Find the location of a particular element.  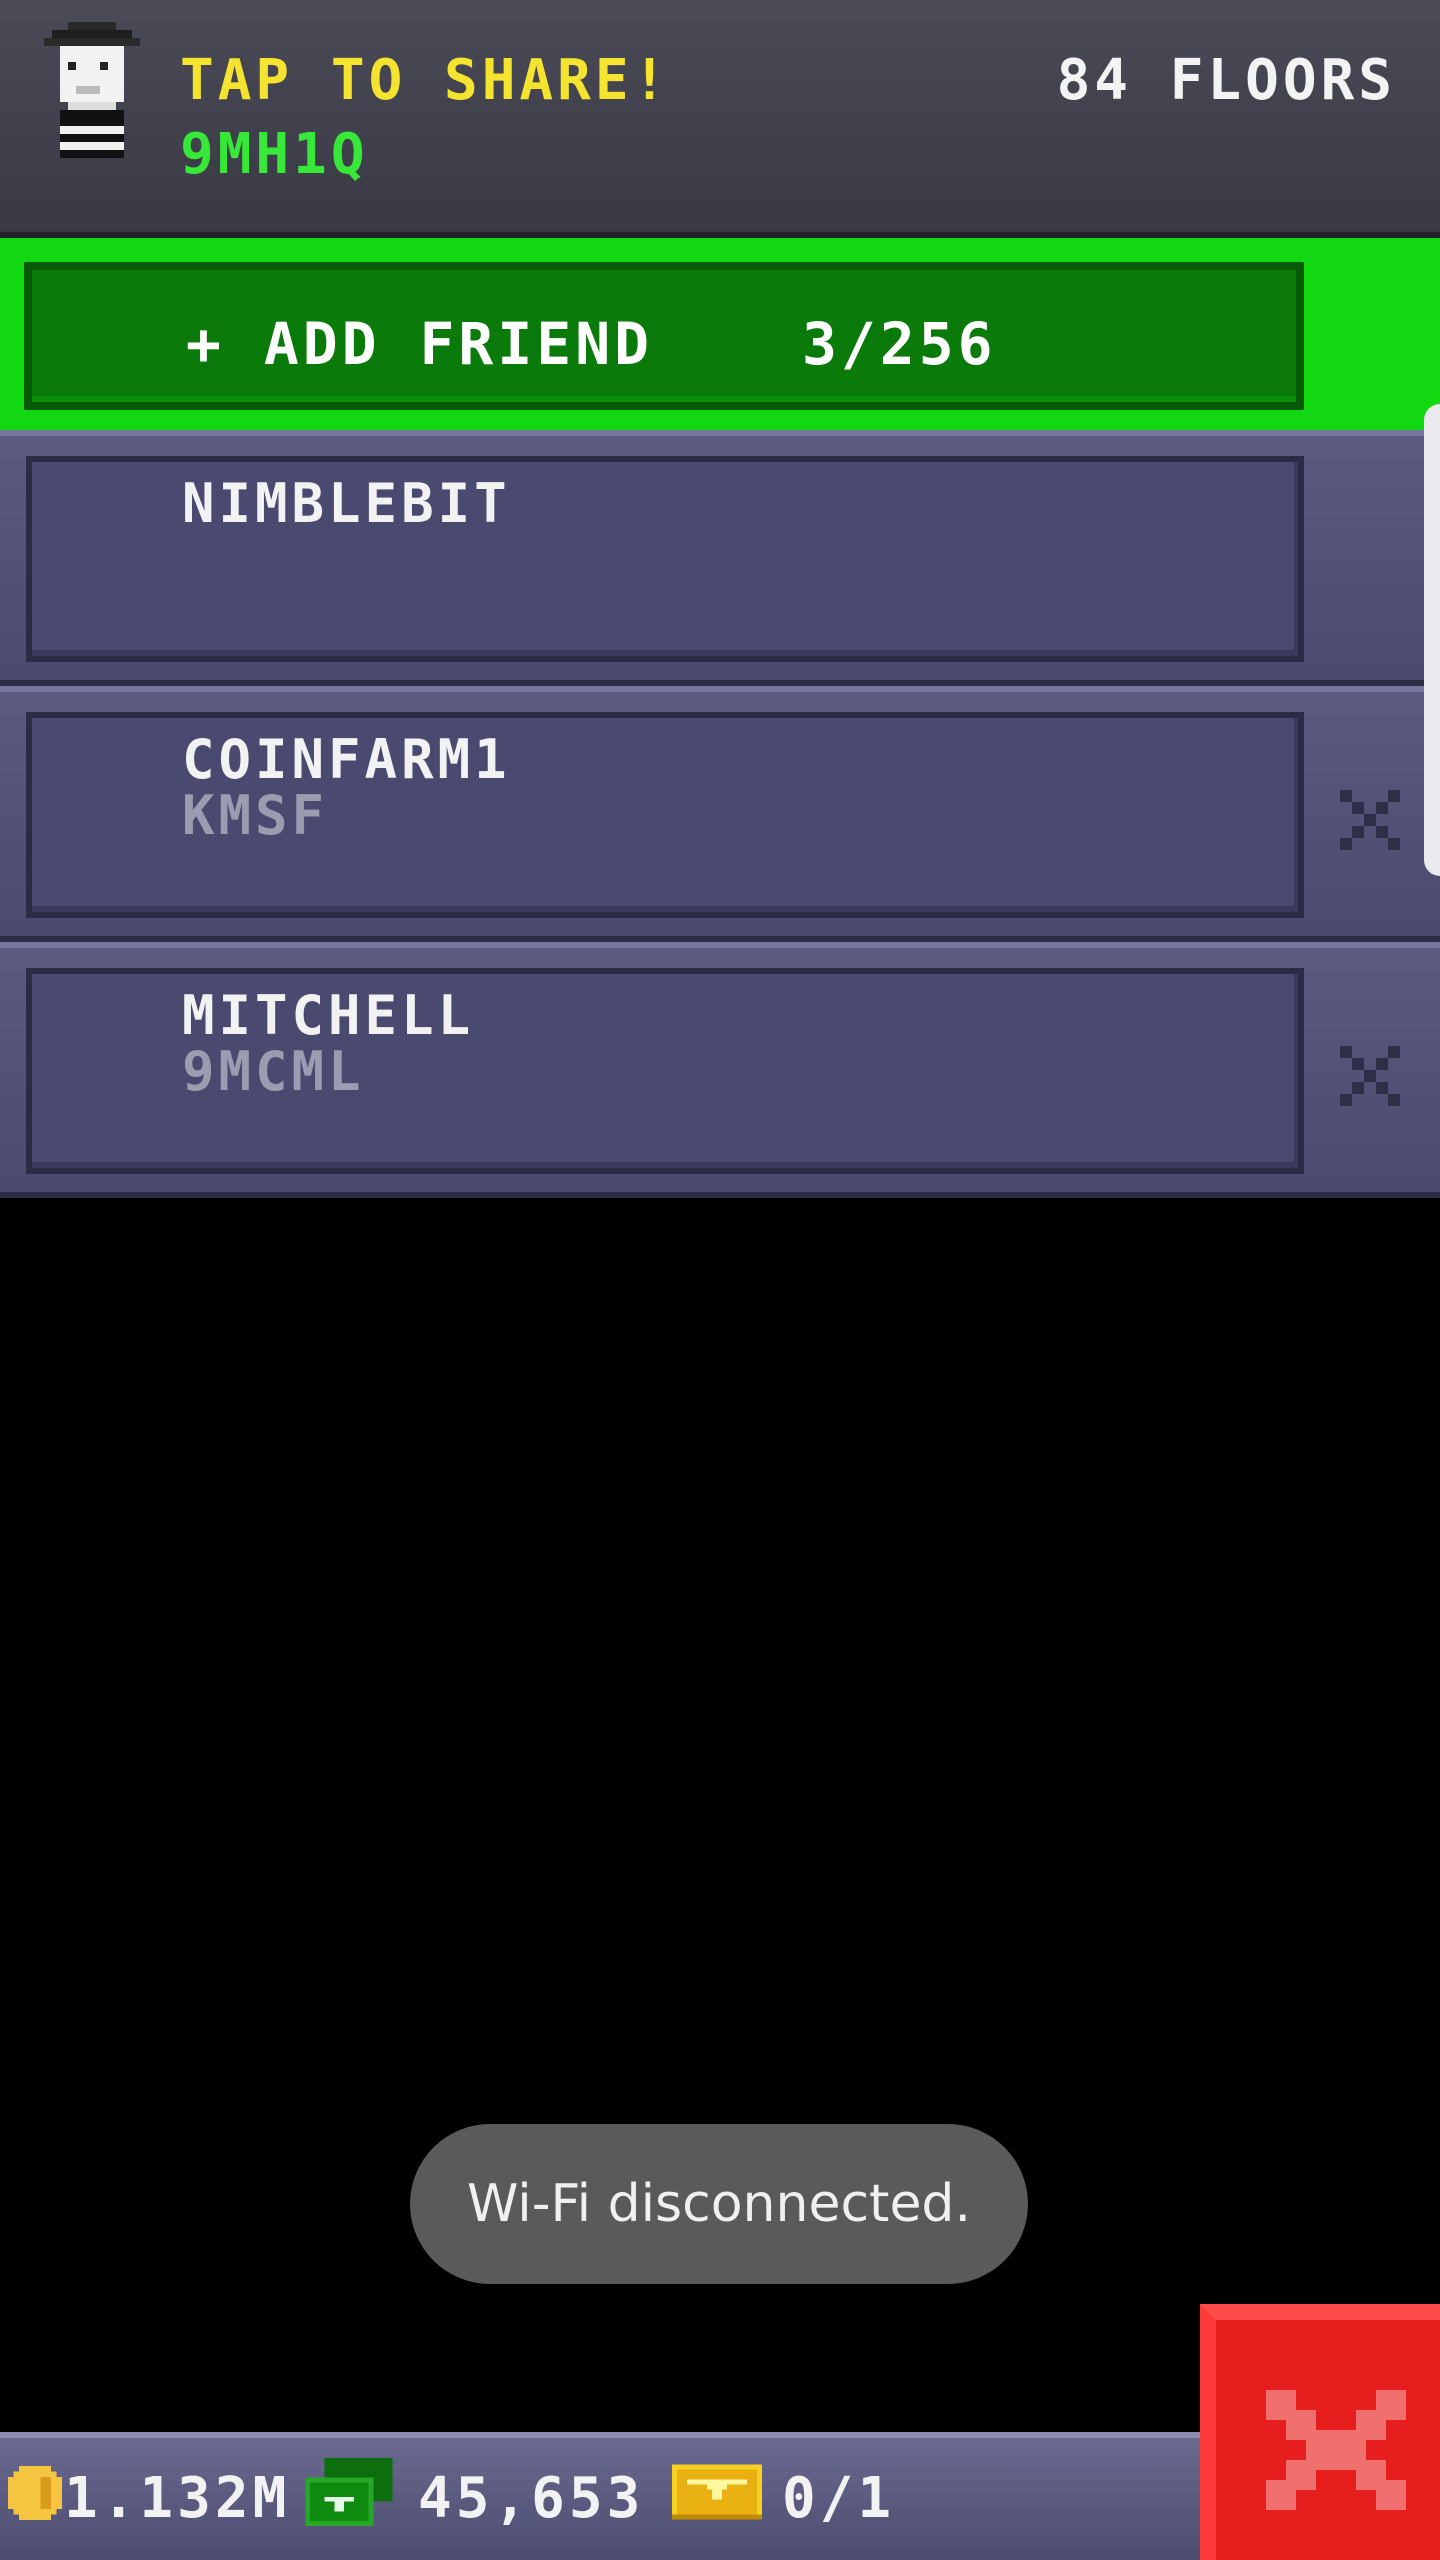

close-button is located at coordinates (1320, 2432).